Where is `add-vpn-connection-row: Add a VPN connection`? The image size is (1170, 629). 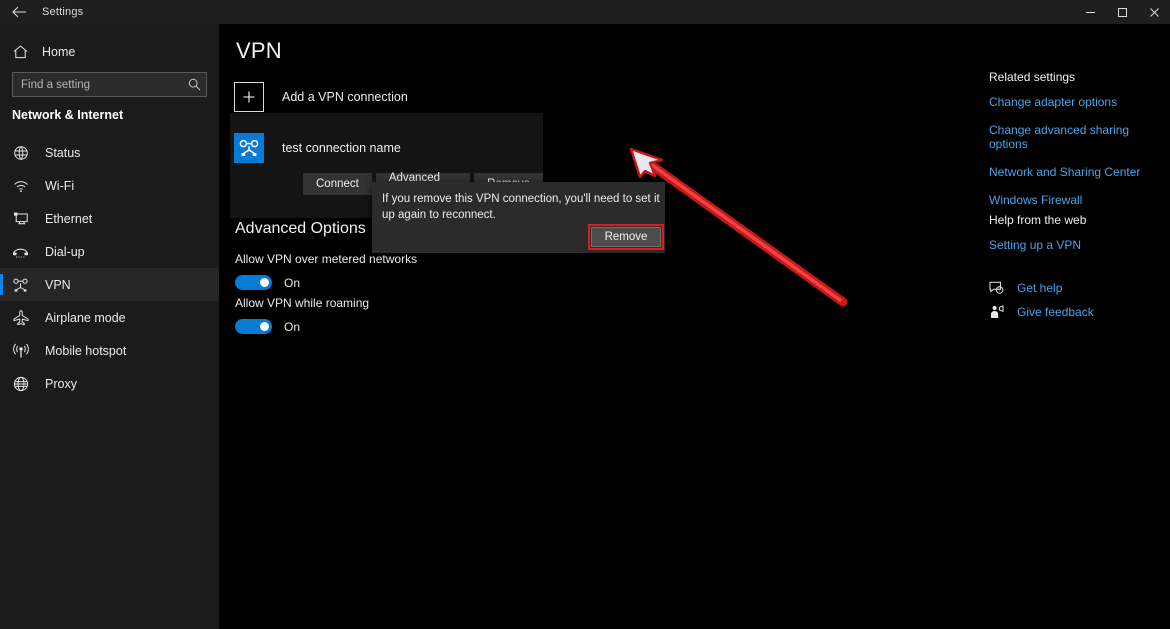 add-vpn-connection-row: Add a VPN connection is located at coordinates (321, 97).